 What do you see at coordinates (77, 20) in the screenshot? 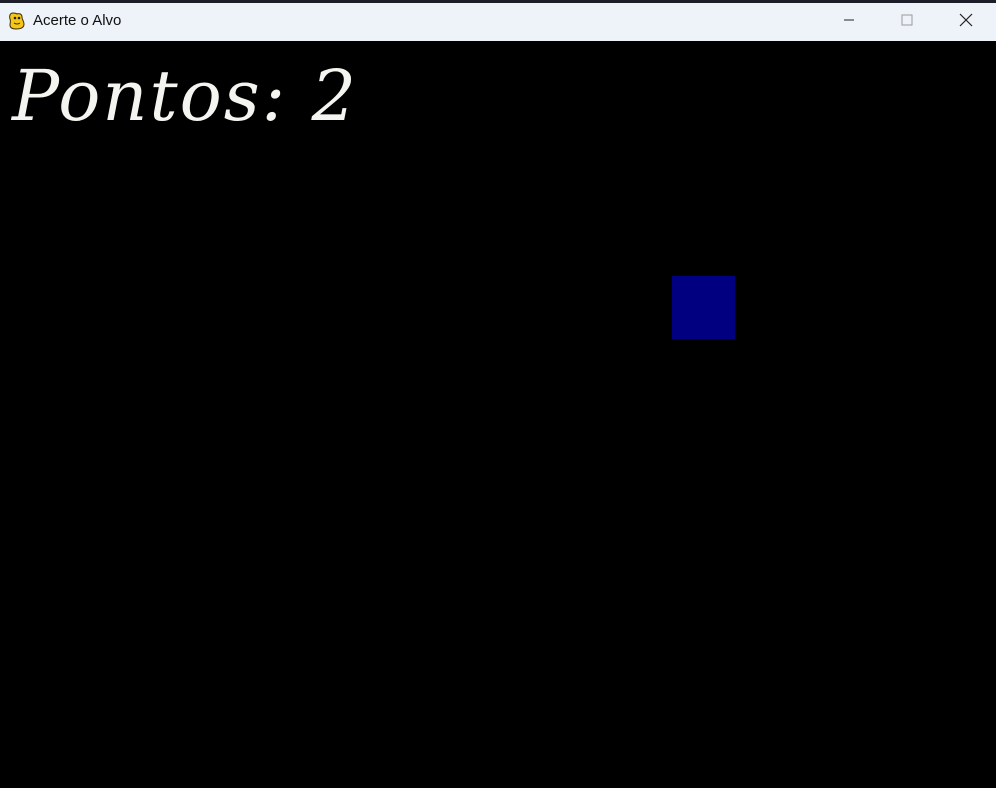
I see `window-title: Acerte o Alvo` at bounding box center [77, 20].